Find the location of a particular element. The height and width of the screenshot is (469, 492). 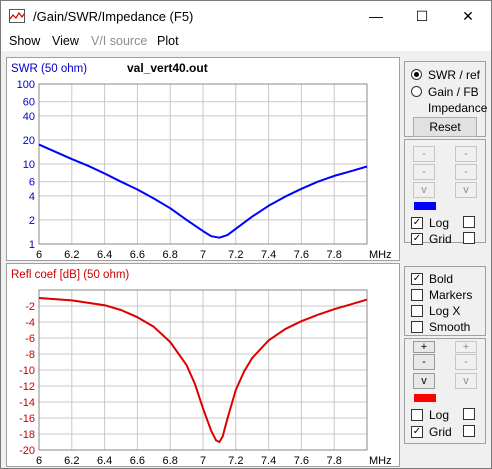

y-tick-label: -10 is located at coordinates (27, 371).